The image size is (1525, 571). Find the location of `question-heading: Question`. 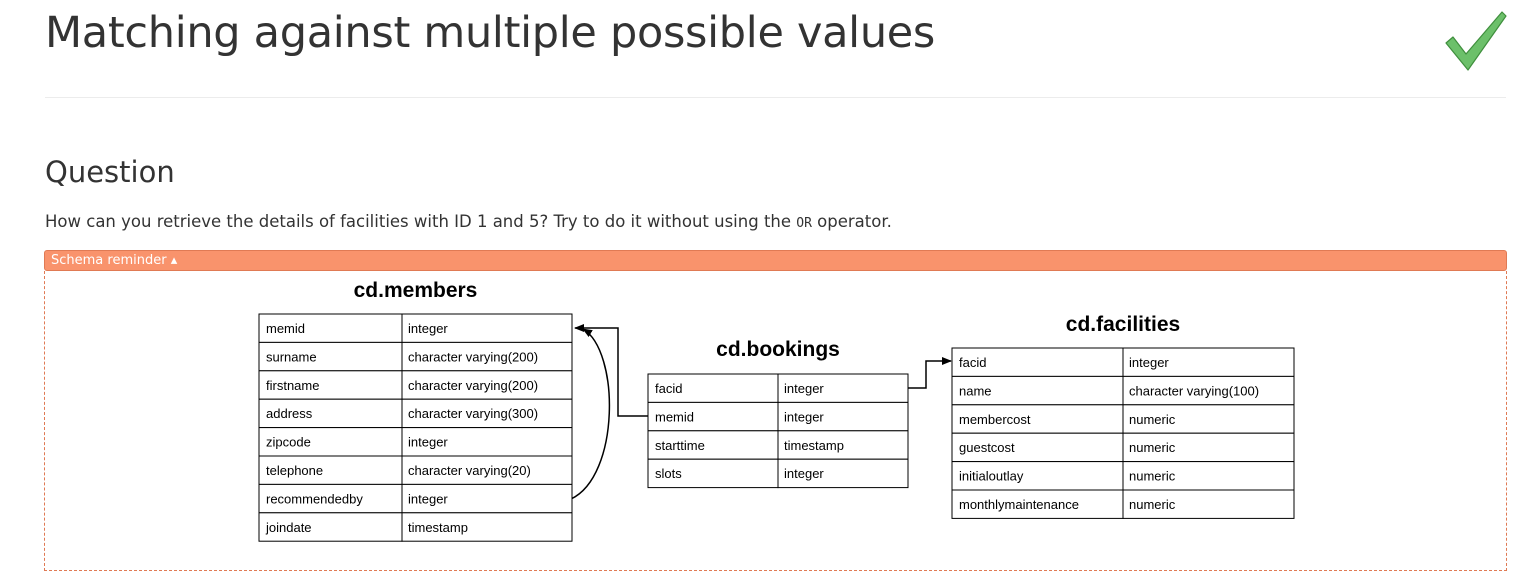

question-heading: Question is located at coordinates (110, 172).